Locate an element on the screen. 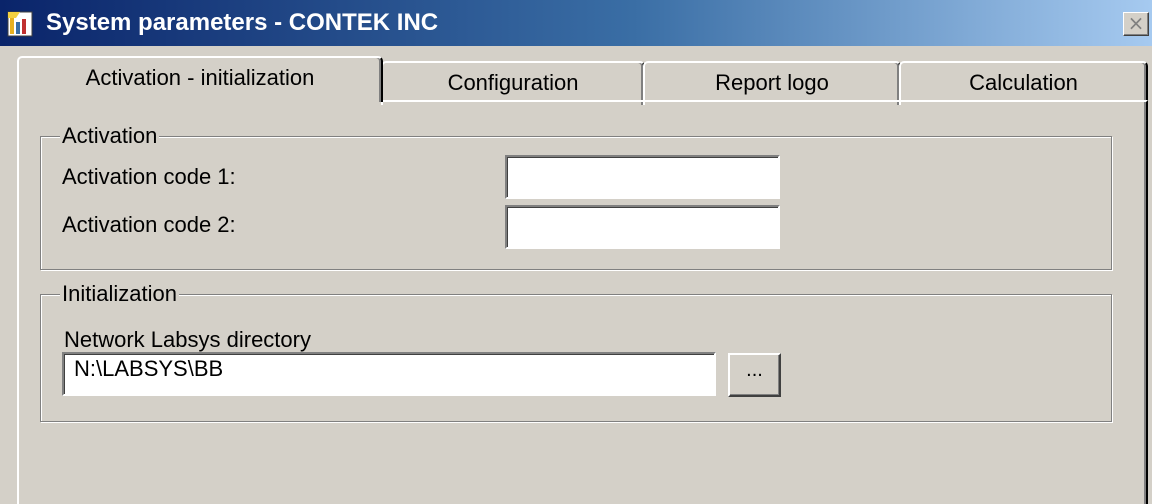 The height and width of the screenshot is (504, 1152). activation-code-1-input is located at coordinates (642, 177).